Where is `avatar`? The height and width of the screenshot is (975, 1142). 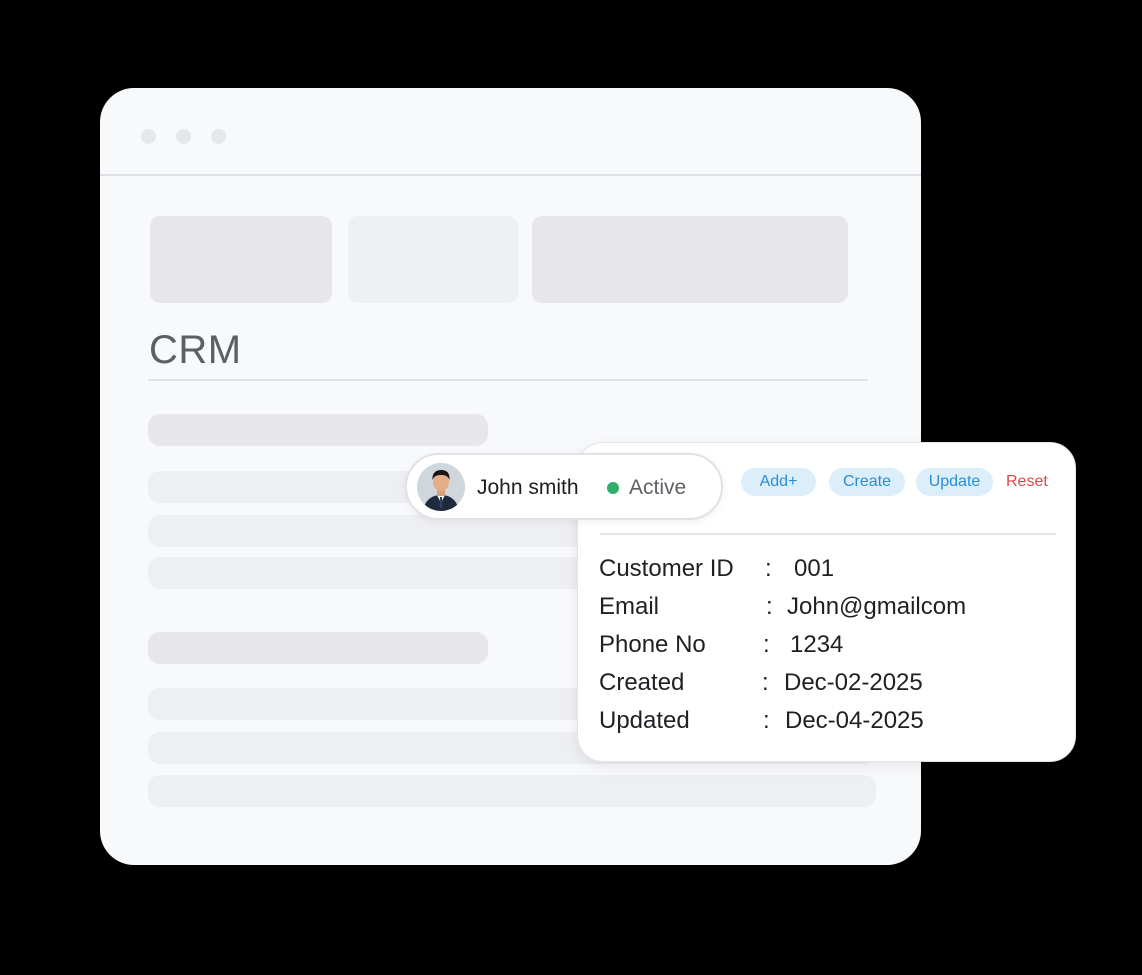
avatar is located at coordinates (441, 487).